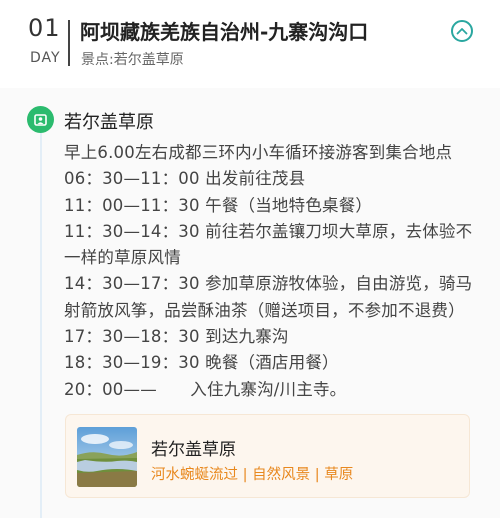  I want to click on collapse-button, so click(462, 31).